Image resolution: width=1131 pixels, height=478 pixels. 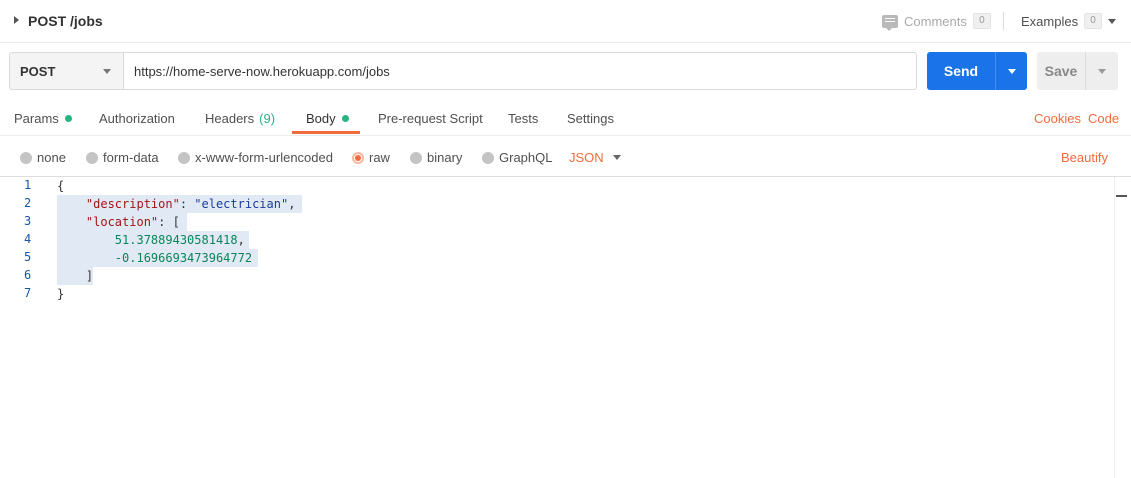 I want to click on scroll-position-marker, so click(x=1121, y=196).